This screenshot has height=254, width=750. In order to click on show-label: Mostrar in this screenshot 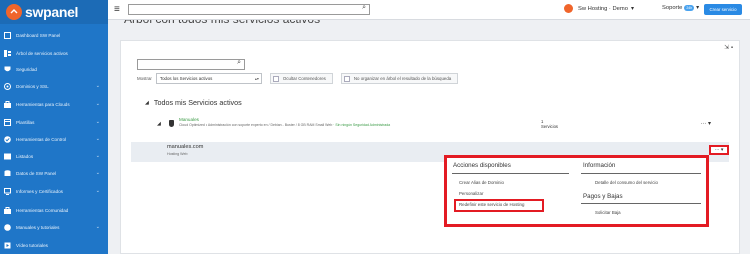, I will do `click(144, 78)`.